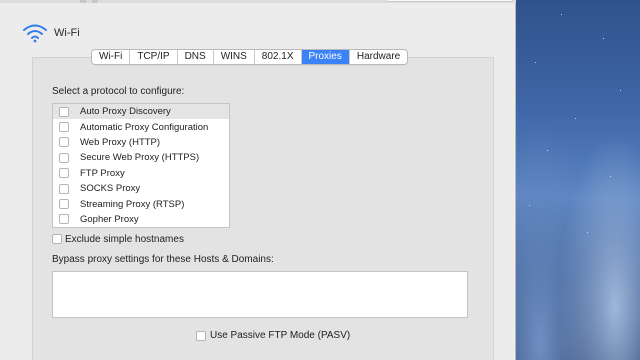 Image resolution: width=640 pixels, height=360 pixels. Describe the element at coordinates (141, 173) in the screenshot. I see `protocol-row-ftp-proxy: FTP Proxy` at that location.